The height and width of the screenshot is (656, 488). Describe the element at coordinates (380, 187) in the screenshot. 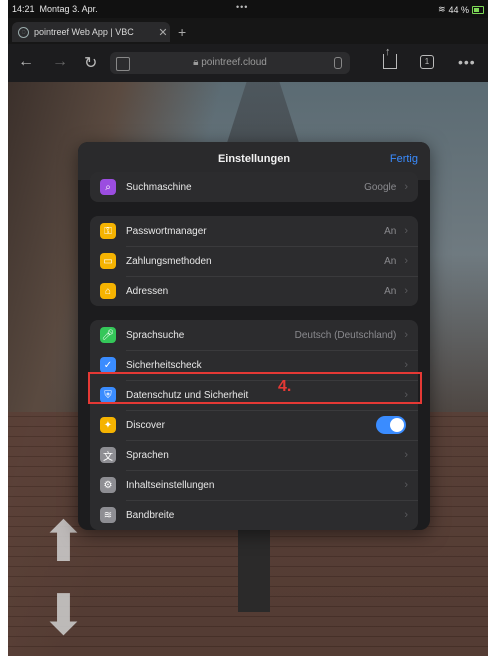

I see `row-value: Google` at that location.